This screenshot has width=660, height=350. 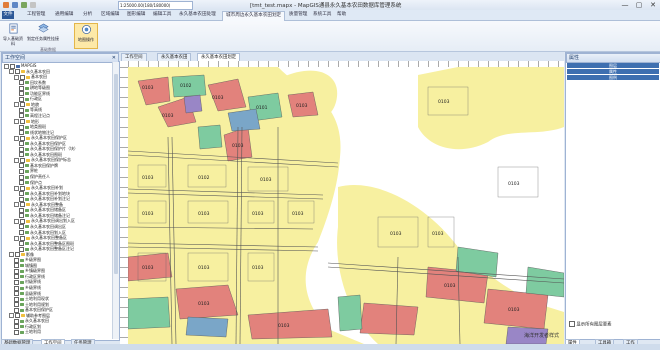 What do you see at coordinates (44, 194) in the screenshot?
I see `tree-layer-item: 永久基本农田补划地块` at bounding box center [44, 194].